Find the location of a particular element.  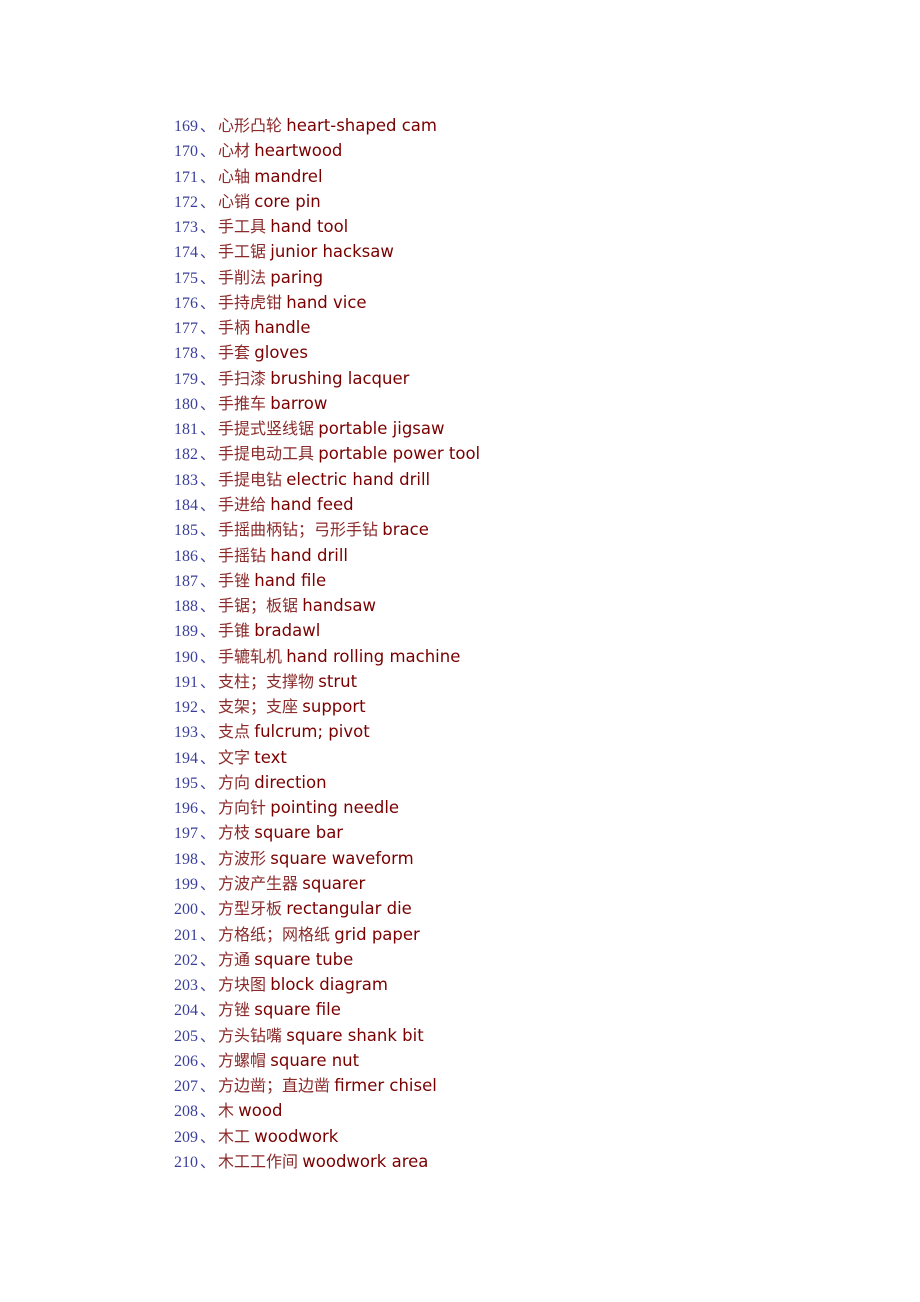

entry-english-term: handle is located at coordinates (282, 328).